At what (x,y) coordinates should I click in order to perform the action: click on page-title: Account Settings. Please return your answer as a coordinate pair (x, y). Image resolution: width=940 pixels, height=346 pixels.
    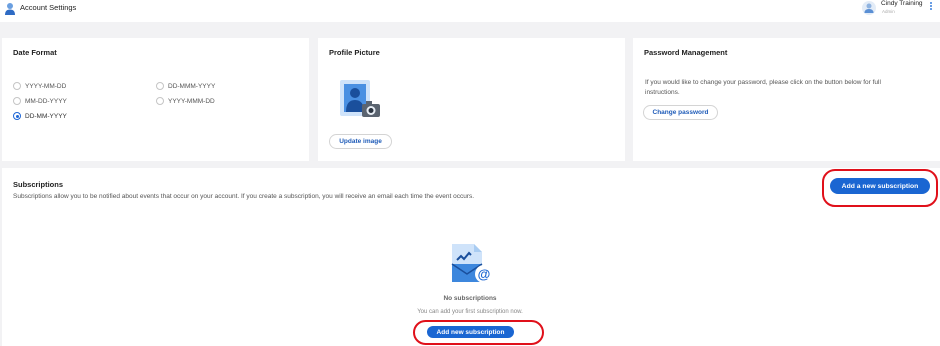
    Looking at the image, I should click on (48, 7).